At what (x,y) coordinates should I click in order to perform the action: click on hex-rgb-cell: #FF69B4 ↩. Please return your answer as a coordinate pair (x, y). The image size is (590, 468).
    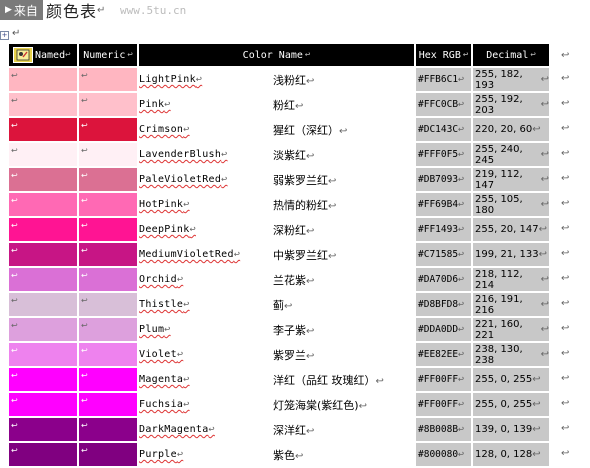
    Looking at the image, I should click on (443, 204).